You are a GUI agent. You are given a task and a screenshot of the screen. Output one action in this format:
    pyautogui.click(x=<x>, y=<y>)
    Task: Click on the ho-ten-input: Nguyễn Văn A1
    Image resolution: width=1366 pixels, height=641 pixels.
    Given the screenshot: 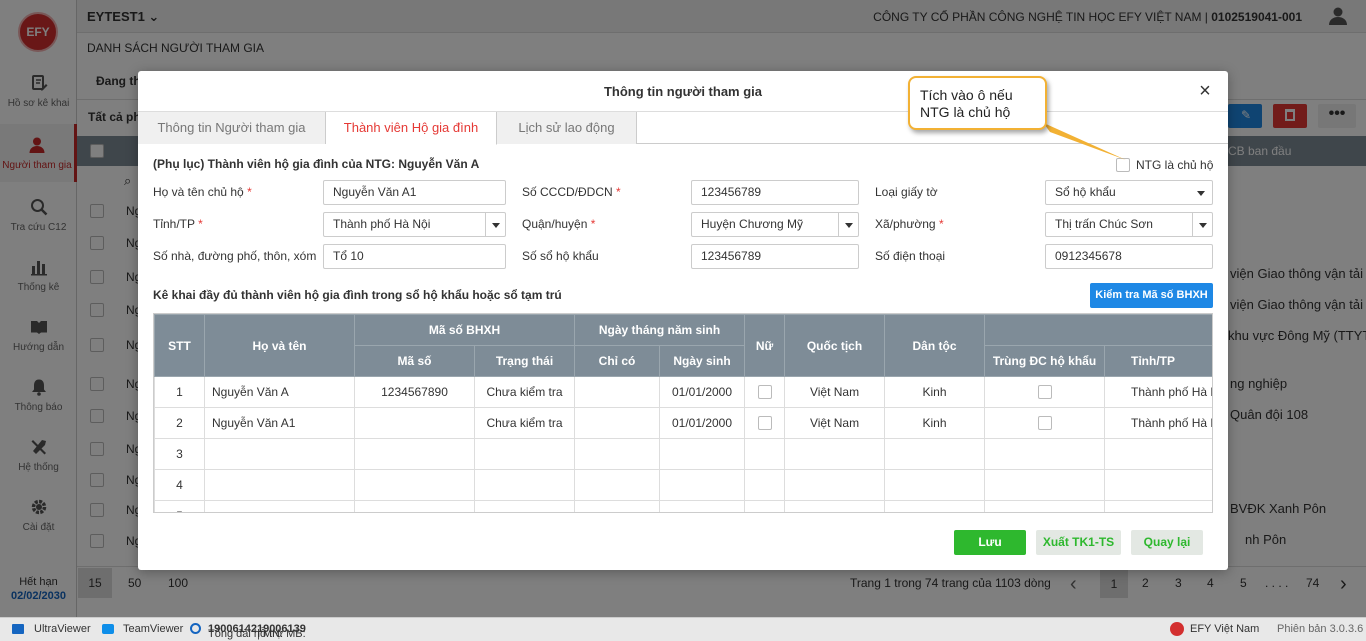 What is the action you would take?
    pyautogui.click(x=414, y=192)
    